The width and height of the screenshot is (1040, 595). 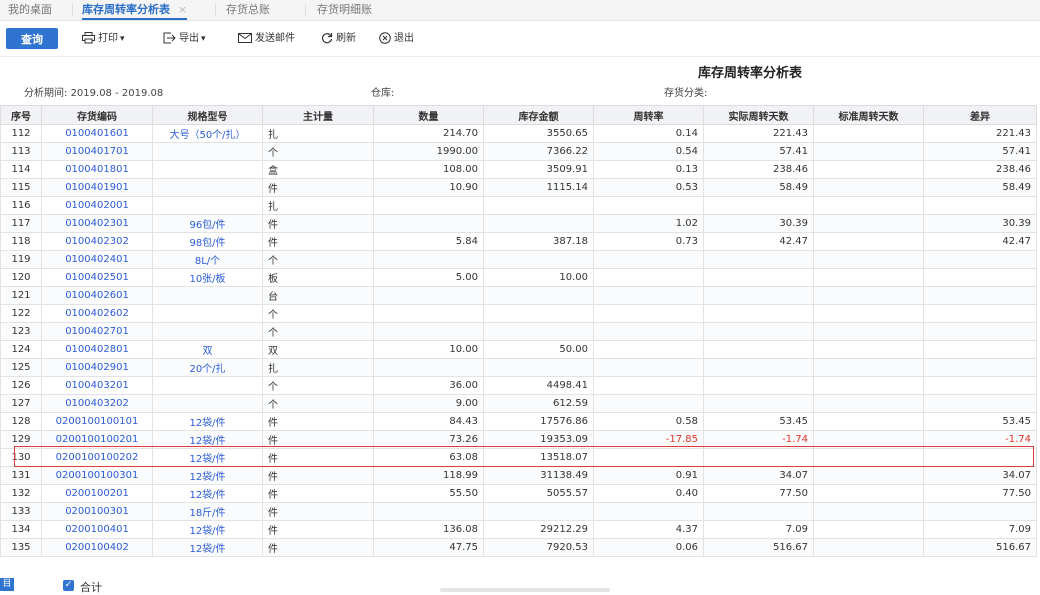 What do you see at coordinates (30, 10) in the screenshot?
I see `tab-desktop: 我的桌面` at bounding box center [30, 10].